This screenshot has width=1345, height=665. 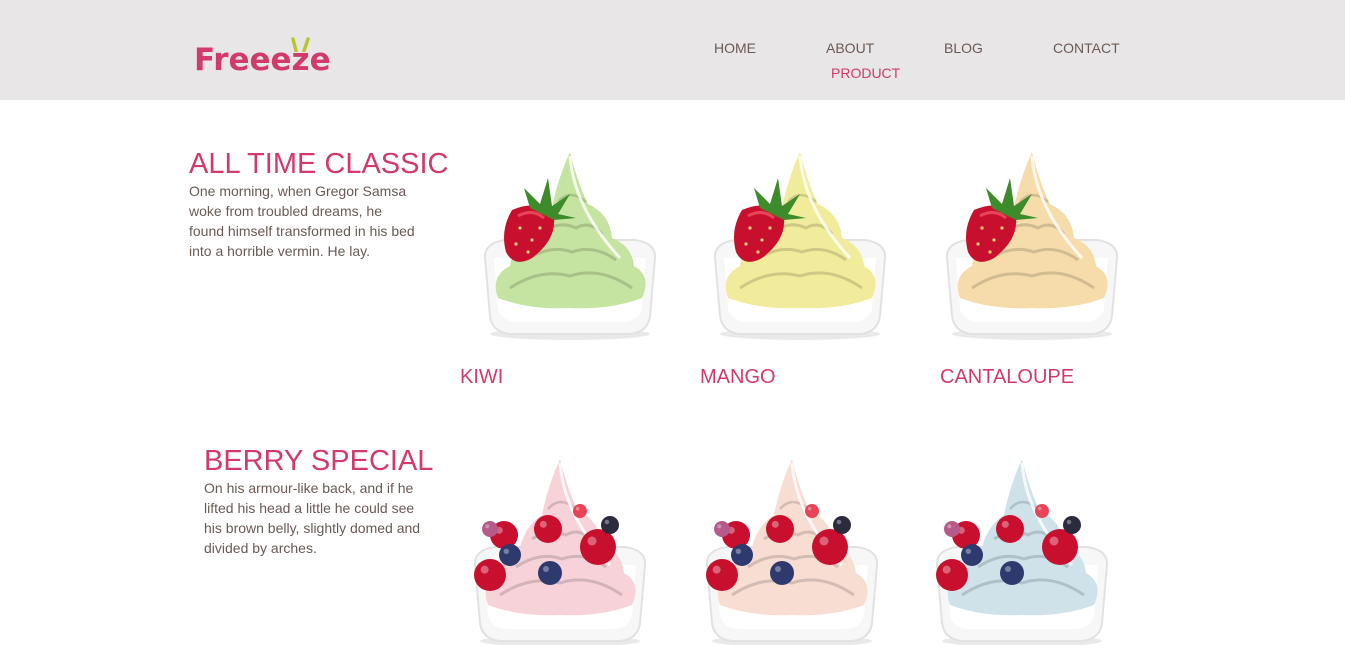 What do you see at coordinates (735, 48) in the screenshot?
I see `nav-home: HOME` at bounding box center [735, 48].